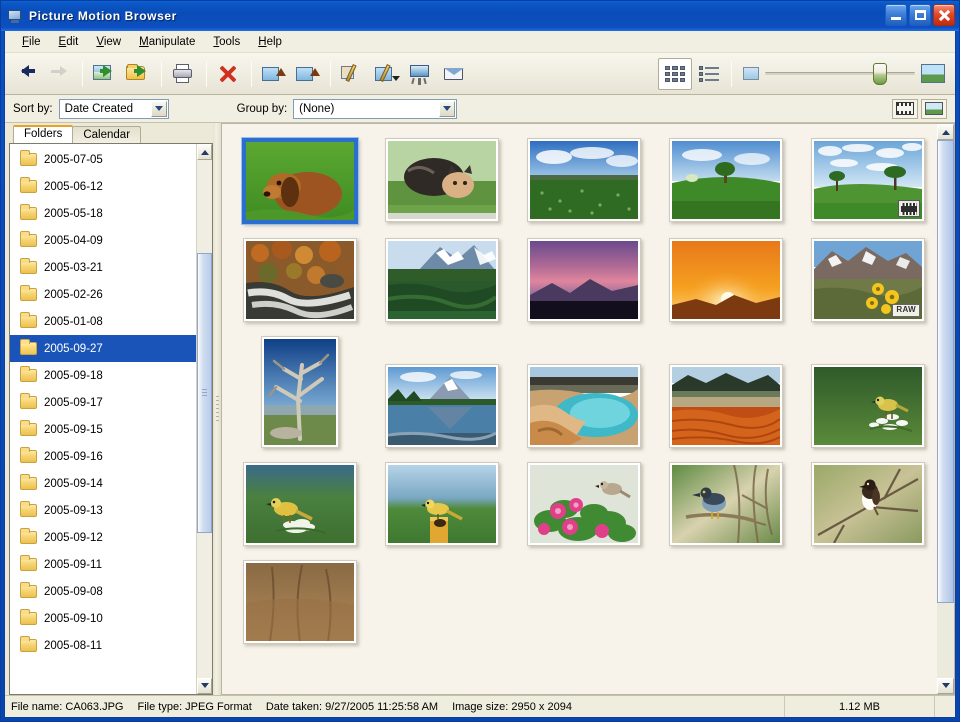 The image size is (960, 722). I want to click on adjust-button, so click(387, 74).